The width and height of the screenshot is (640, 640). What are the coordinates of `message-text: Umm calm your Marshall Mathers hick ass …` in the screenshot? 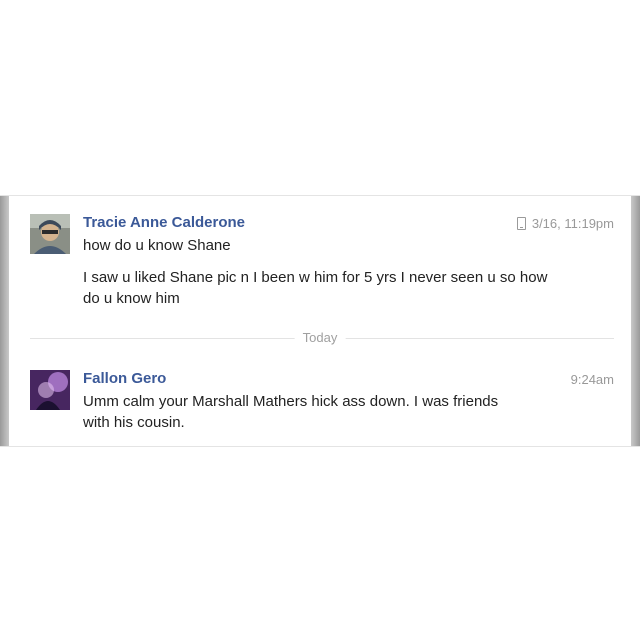 It's located at (291, 412).